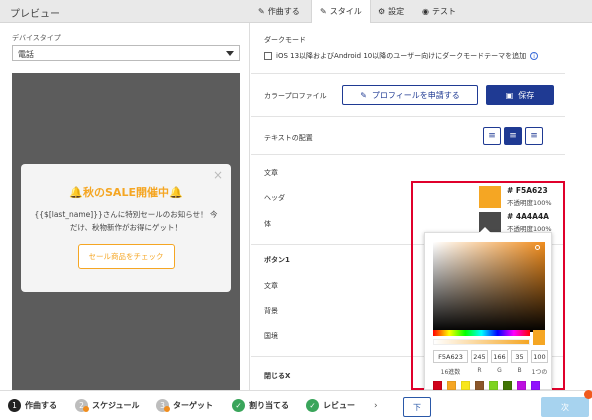 This screenshot has height=420, width=592. What do you see at coordinates (193, 405) in the screenshot?
I see `step-label: ターゲット` at bounding box center [193, 405].